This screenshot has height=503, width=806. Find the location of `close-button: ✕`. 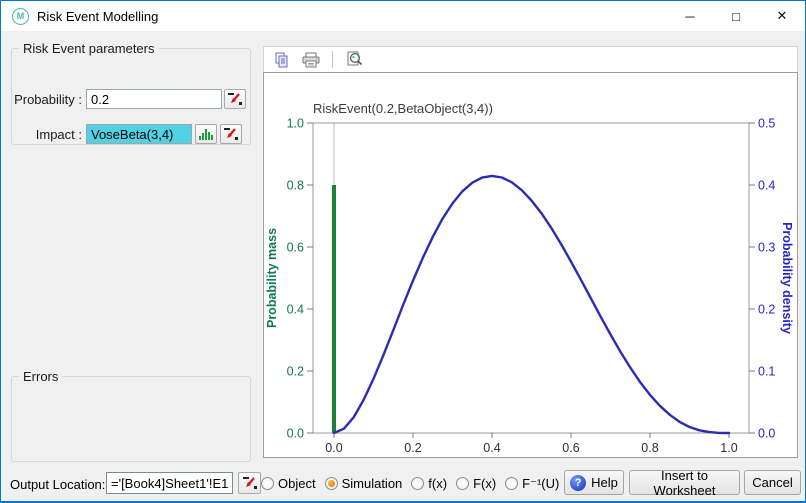

close-button: ✕ is located at coordinates (782, 16).